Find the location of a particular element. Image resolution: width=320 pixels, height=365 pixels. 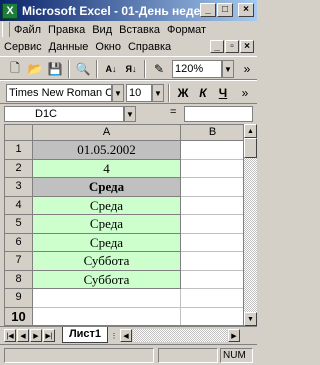

status-message is located at coordinates (79, 355).